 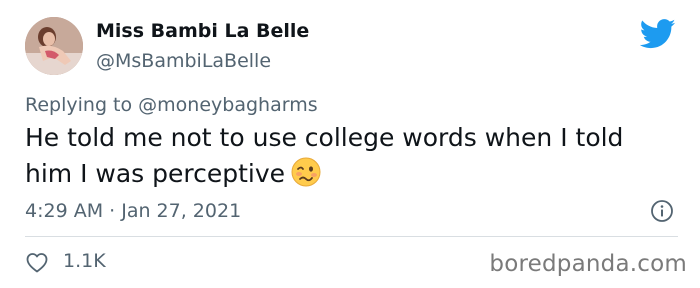 What do you see at coordinates (658, 34) in the screenshot?
I see `twitter-bird-icon` at bounding box center [658, 34].